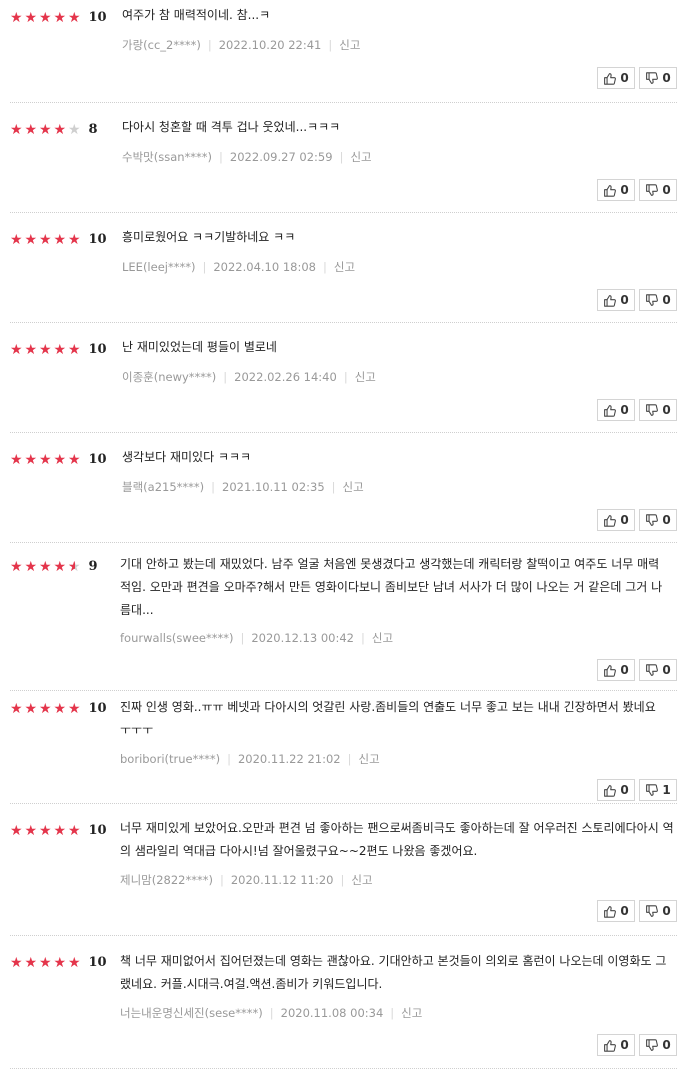  What do you see at coordinates (264, 267) in the screenshot?
I see `review-date: 2022.04.10 18:08` at bounding box center [264, 267].